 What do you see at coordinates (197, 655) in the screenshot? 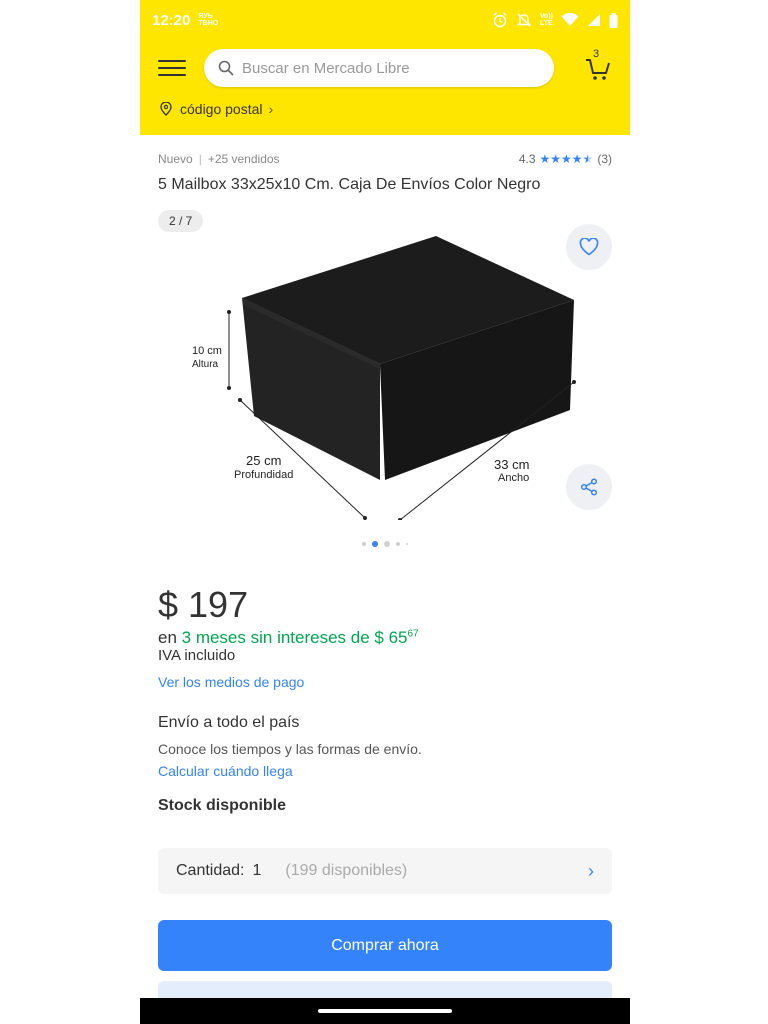
I see `tax-note: IVA incluido` at bounding box center [197, 655].